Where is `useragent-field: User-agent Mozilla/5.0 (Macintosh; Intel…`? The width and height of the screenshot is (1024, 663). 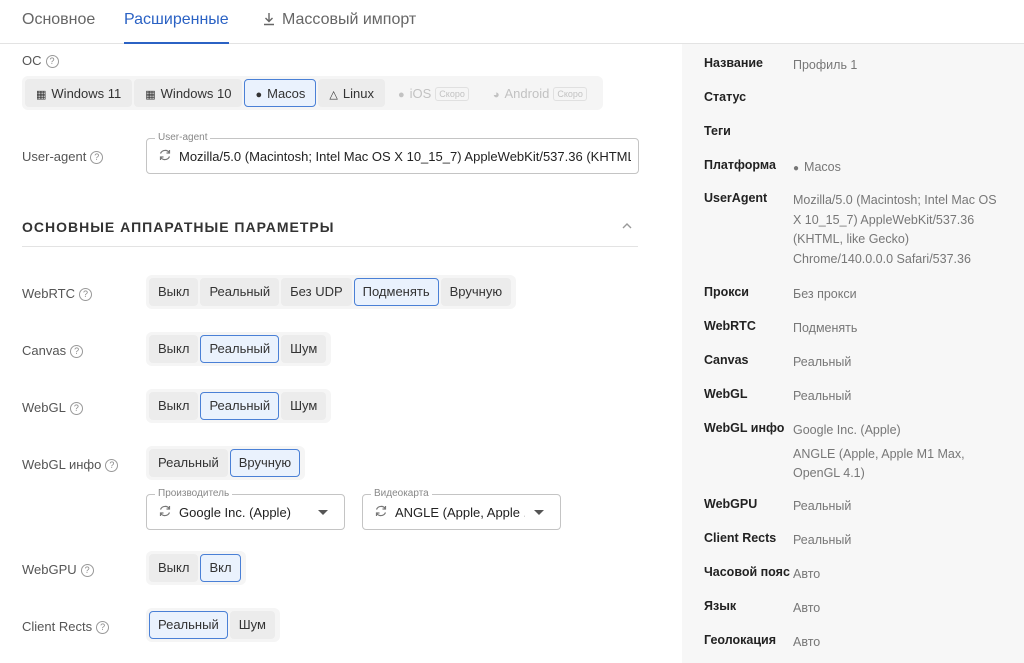
useragent-field: User-agent Mozilla/5.0 (Macintosh; Intel… is located at coordinates (392, 153).